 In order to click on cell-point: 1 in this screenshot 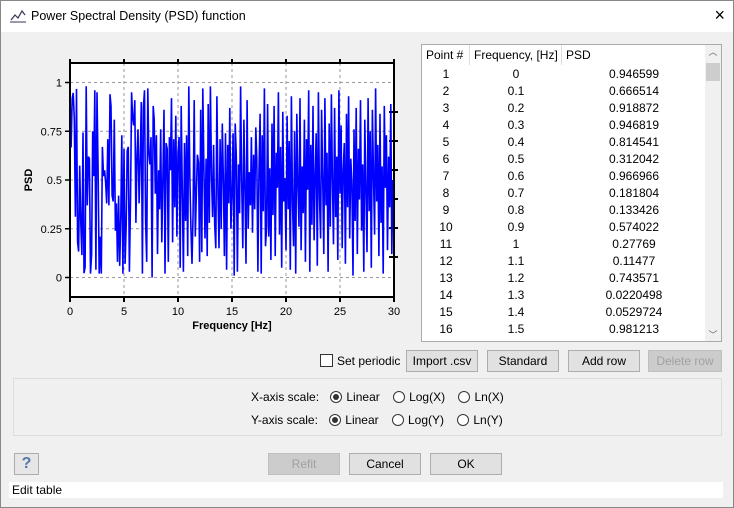, I will do `click(446, 74)`.